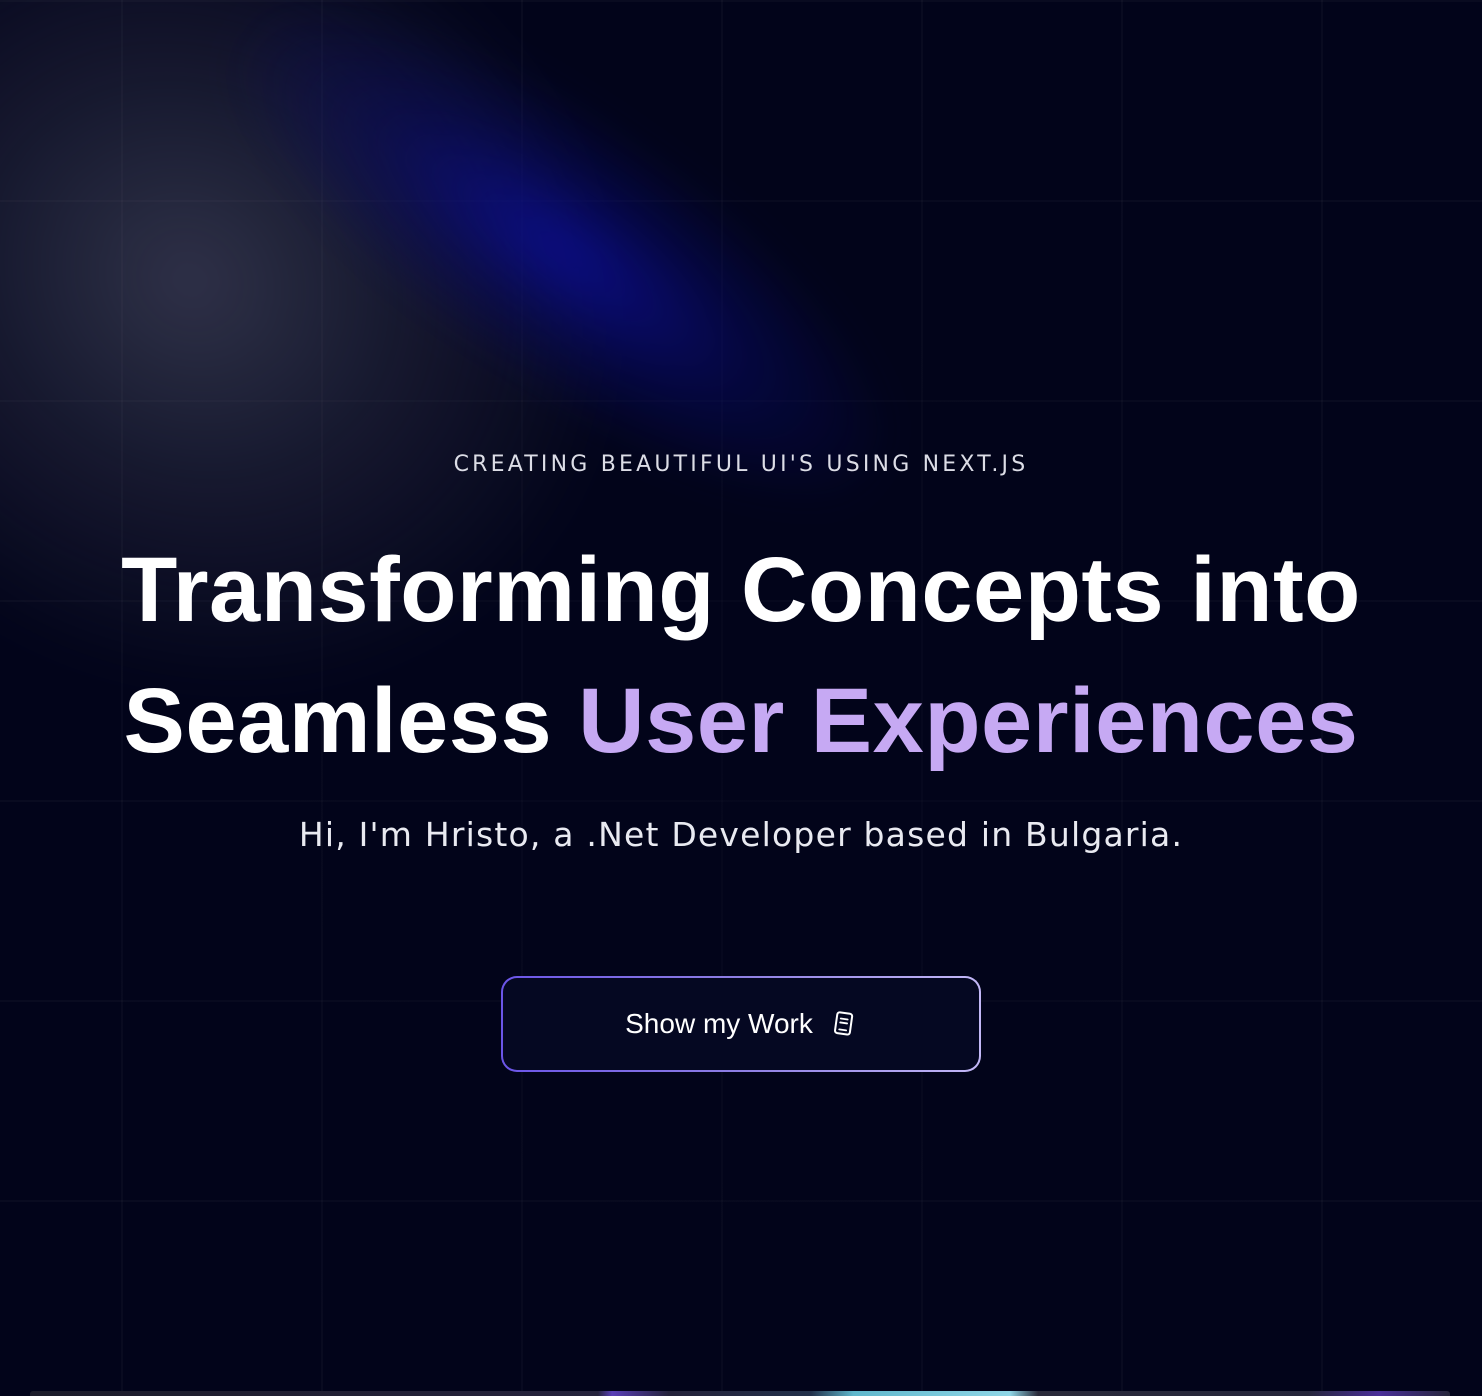 This screenshot has width=1482, height=1396. What do you see at coordinates (741, 464) in the screenshot?
I see `hero-eyebrow: CREATING BEAUTIFUL UI'S USING NEXT.JS` at bounding box center [741, 464].